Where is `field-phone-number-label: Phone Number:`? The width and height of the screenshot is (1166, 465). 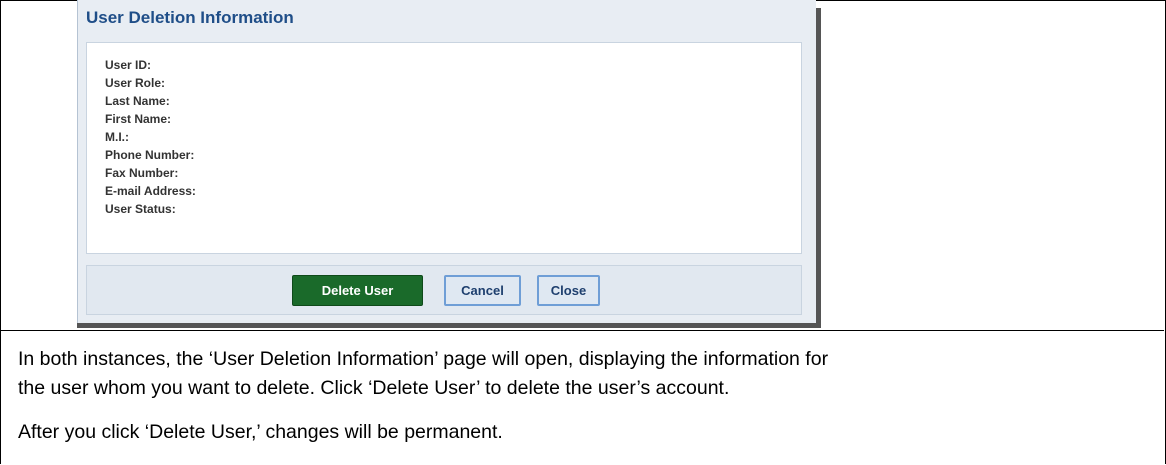
field-phone-number-label: Phone Number: is located at coordinates (150, 155).